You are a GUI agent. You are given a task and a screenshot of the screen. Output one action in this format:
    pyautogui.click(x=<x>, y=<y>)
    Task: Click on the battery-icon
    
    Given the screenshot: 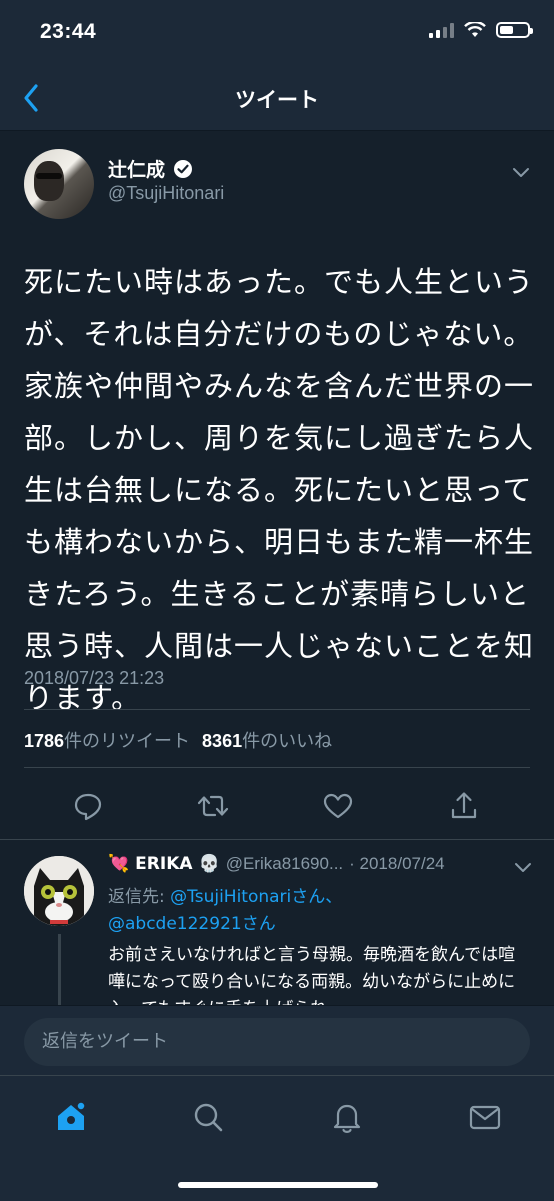 What is the action you would take?
    pyautogui.click(x=514, y=30)
    